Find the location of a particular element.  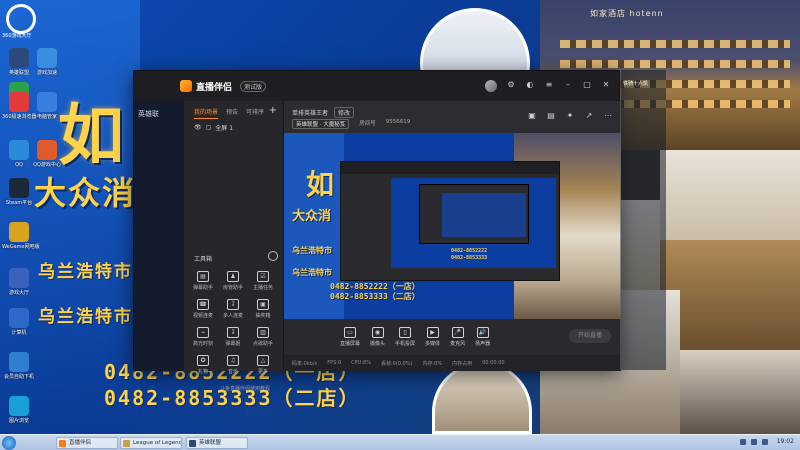

lounge-photo is located at coordinates (740, 392).